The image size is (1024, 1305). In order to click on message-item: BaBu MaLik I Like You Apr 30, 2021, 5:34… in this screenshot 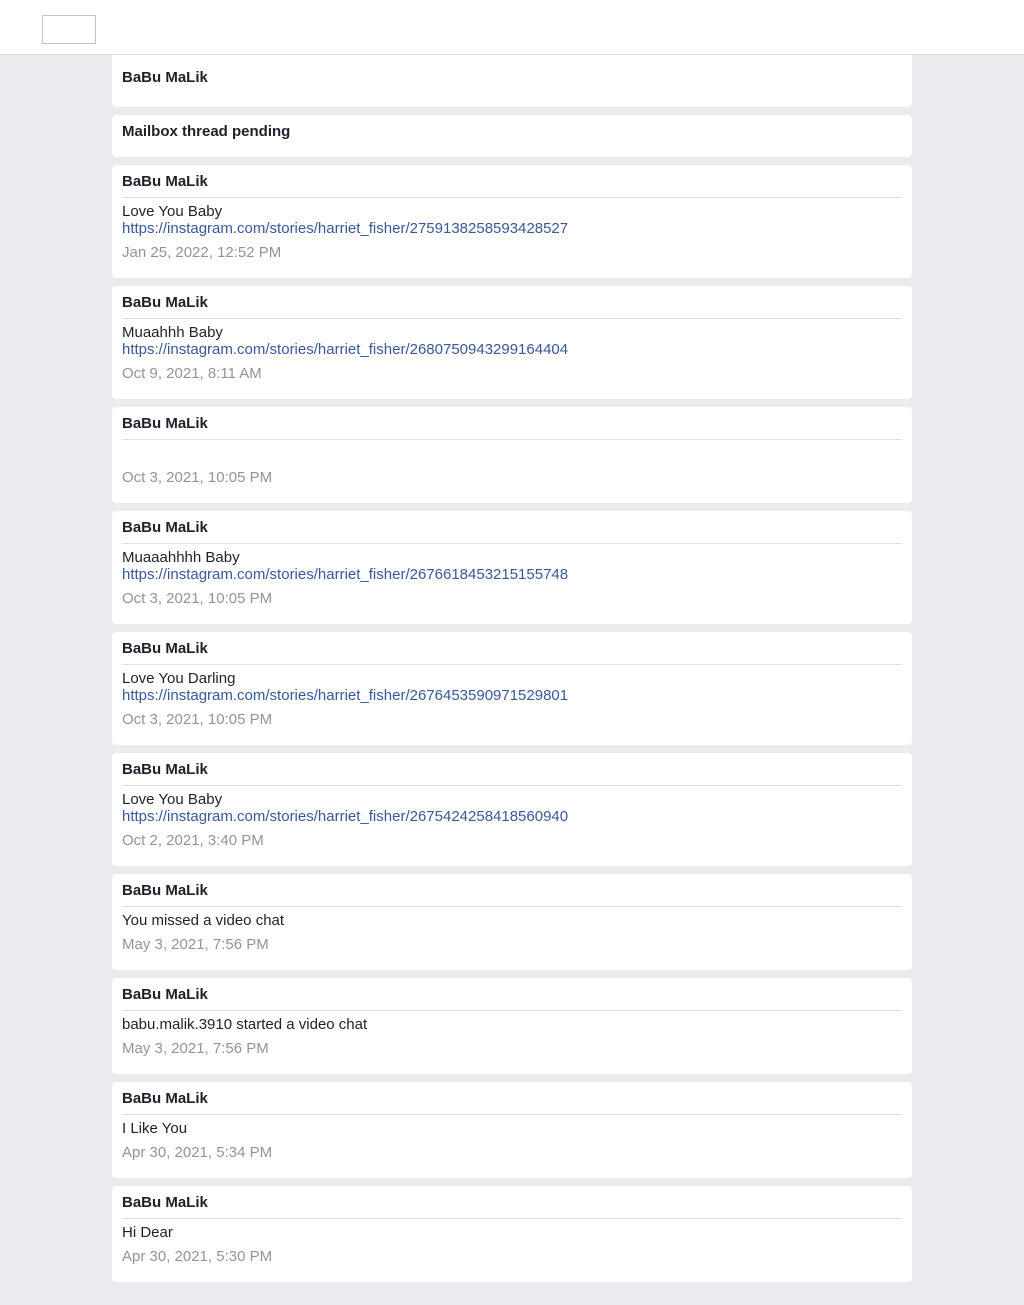, I will do `click(512, 1130)`.